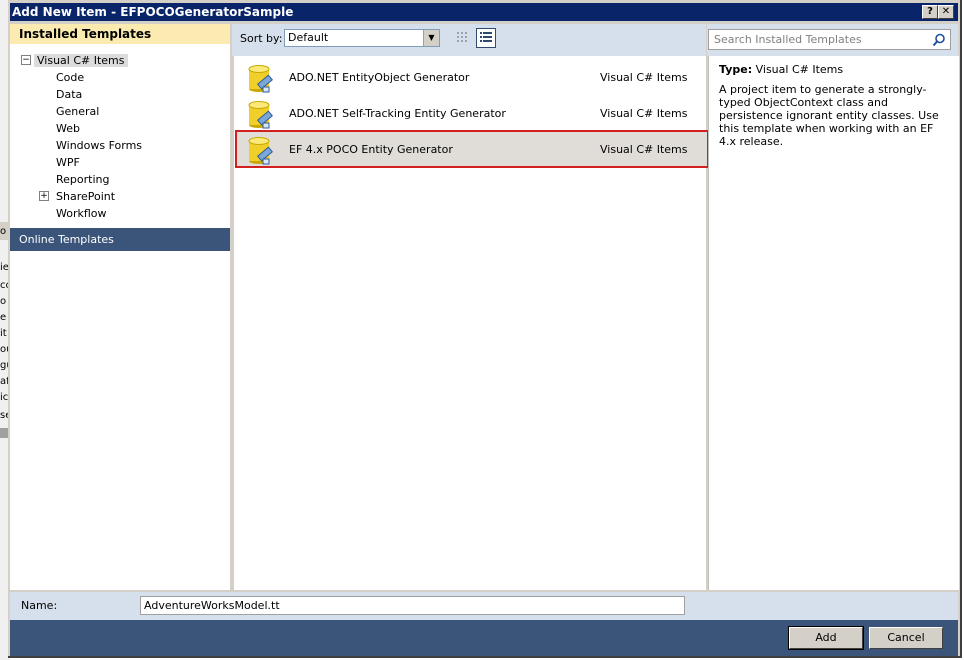  Describe the element at coordinates (431, 38) in the screenshot. I see `chevron-down-icon: ▼` at that location.